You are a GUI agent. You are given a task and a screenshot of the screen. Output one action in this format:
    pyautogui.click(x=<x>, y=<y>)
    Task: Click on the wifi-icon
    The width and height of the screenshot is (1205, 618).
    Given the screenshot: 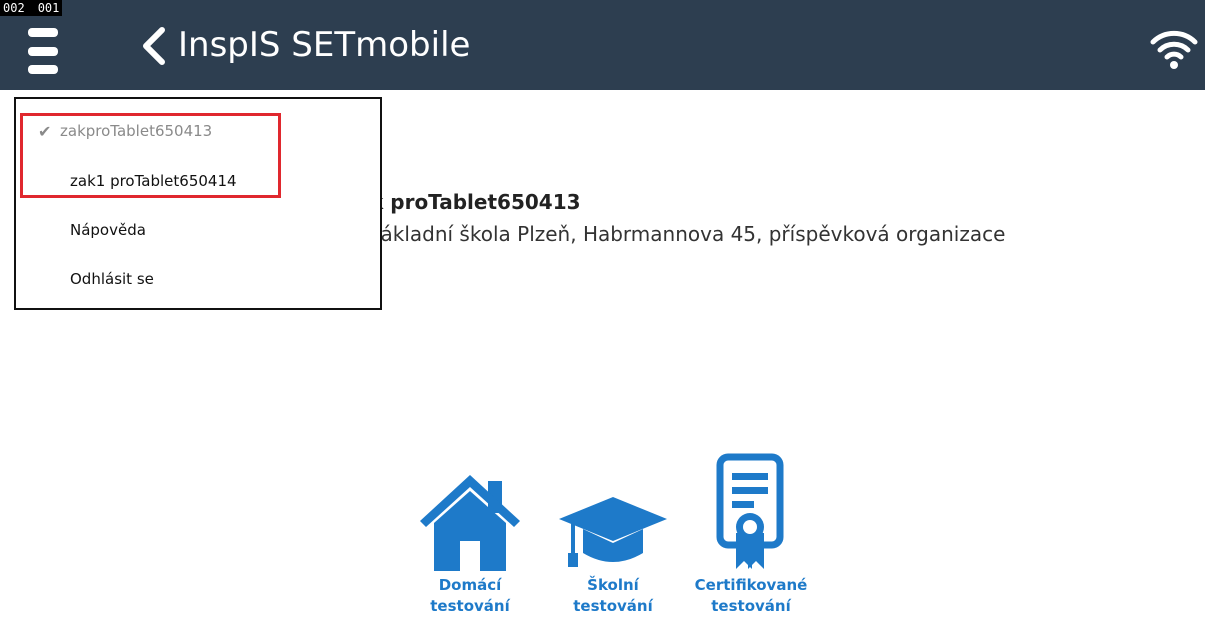 What is the action you would take?
    pyautogui.click(x=1174, y=48)
    